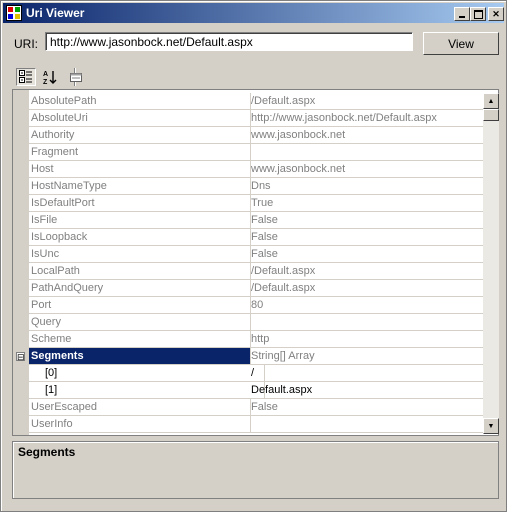 Image resolution: width=507 pixels, height=512 pixels. I want to click on scroll-down-arrow-icon: ▼, so click(491, 426).